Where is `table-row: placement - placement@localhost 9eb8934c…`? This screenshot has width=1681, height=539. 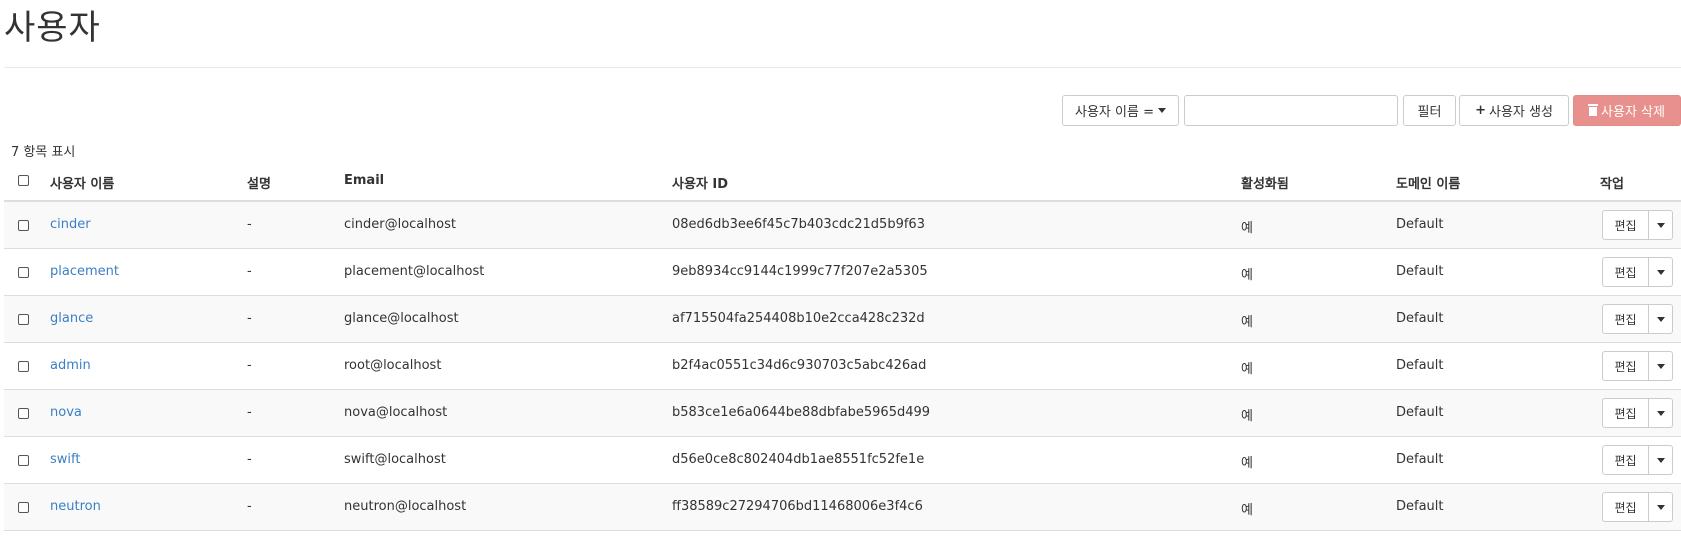
table-row: placement - placement@localhost 9eb8934c… is located at coordinates (842, 272).